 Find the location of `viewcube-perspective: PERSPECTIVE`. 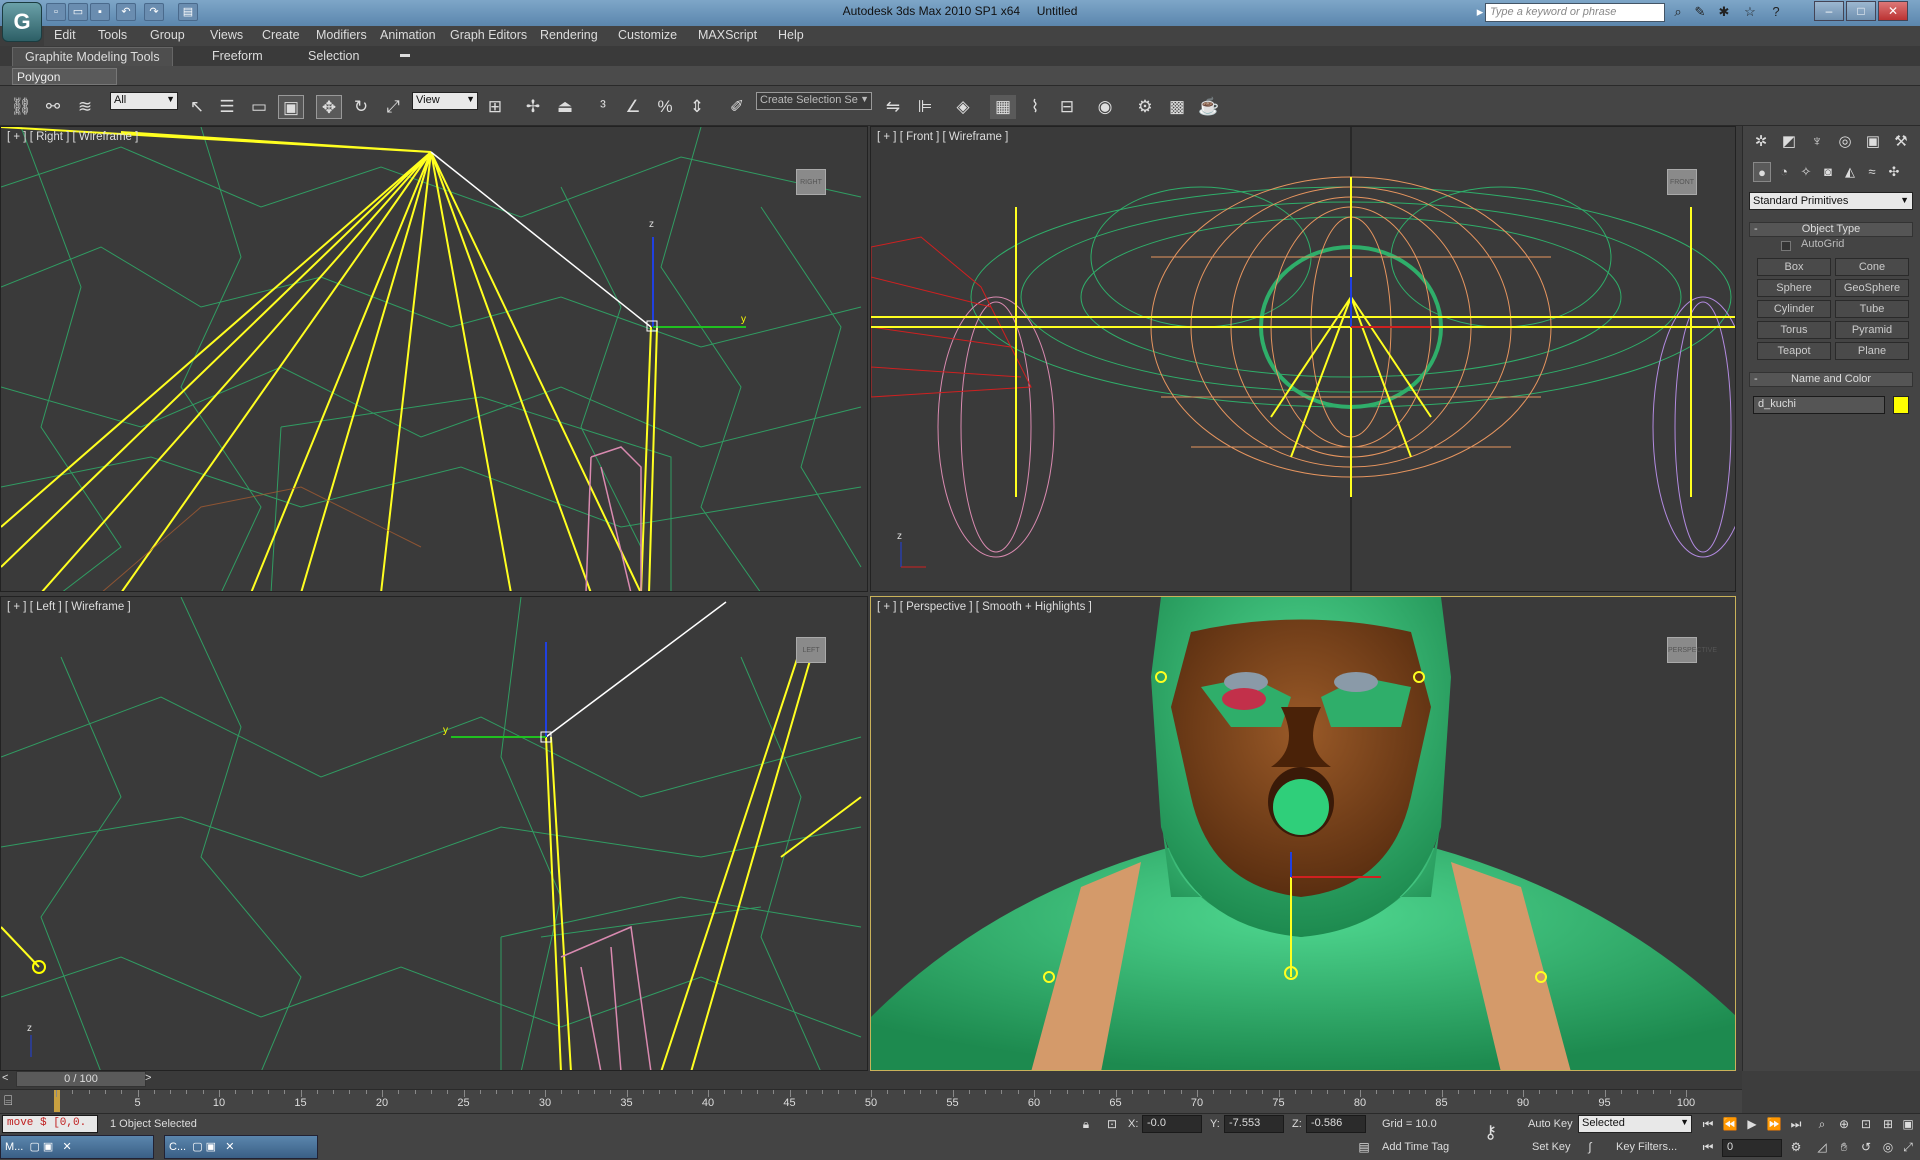

viewcube-perspective: PERSPECTIVE is located at coordinates (1692, 650).